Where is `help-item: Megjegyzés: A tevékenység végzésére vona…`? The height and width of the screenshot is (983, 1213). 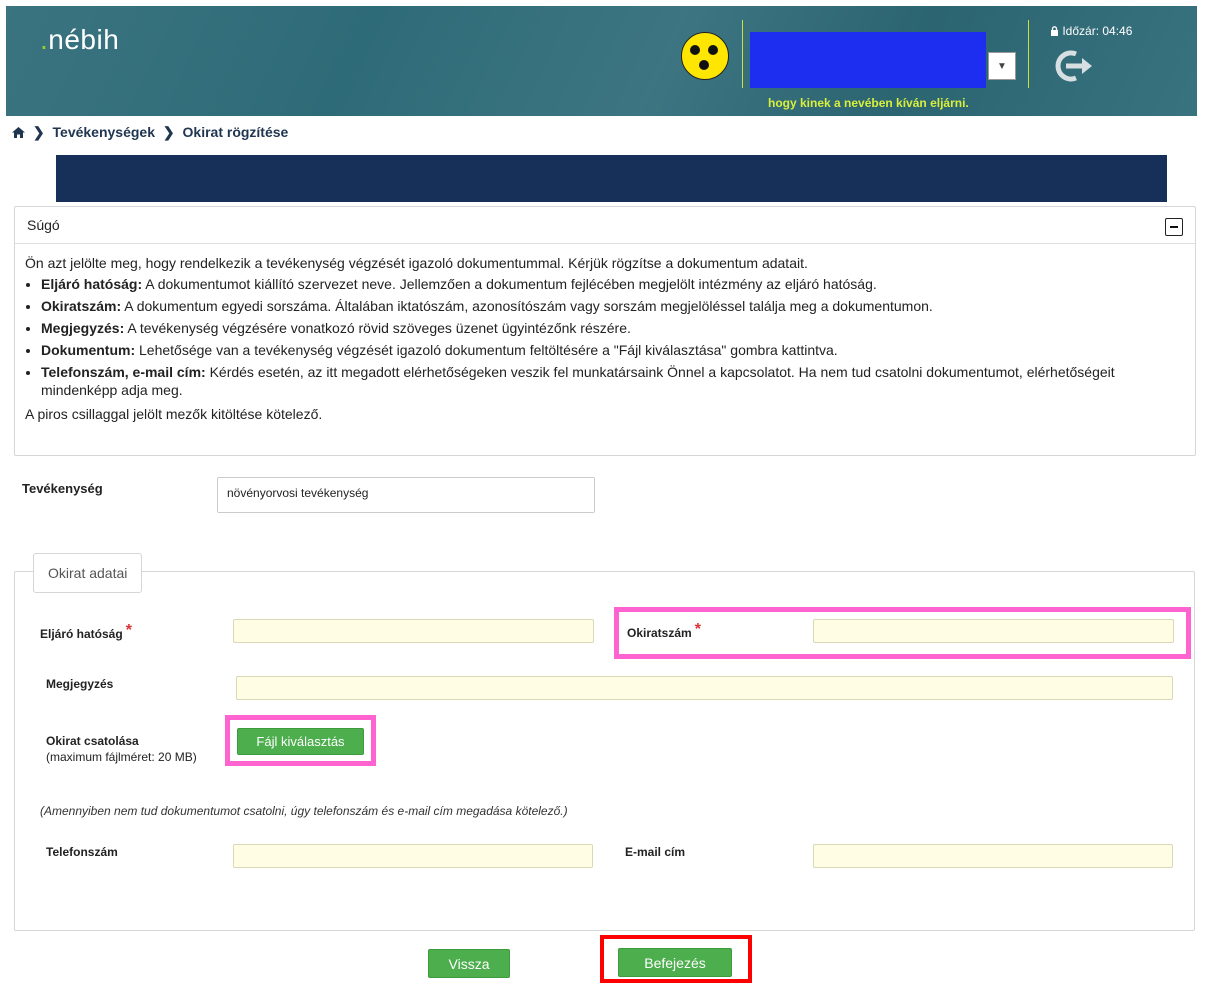
help-item: Megjegyzés: A tevékenység végzésére vona… is located at coordinates (613, 328).